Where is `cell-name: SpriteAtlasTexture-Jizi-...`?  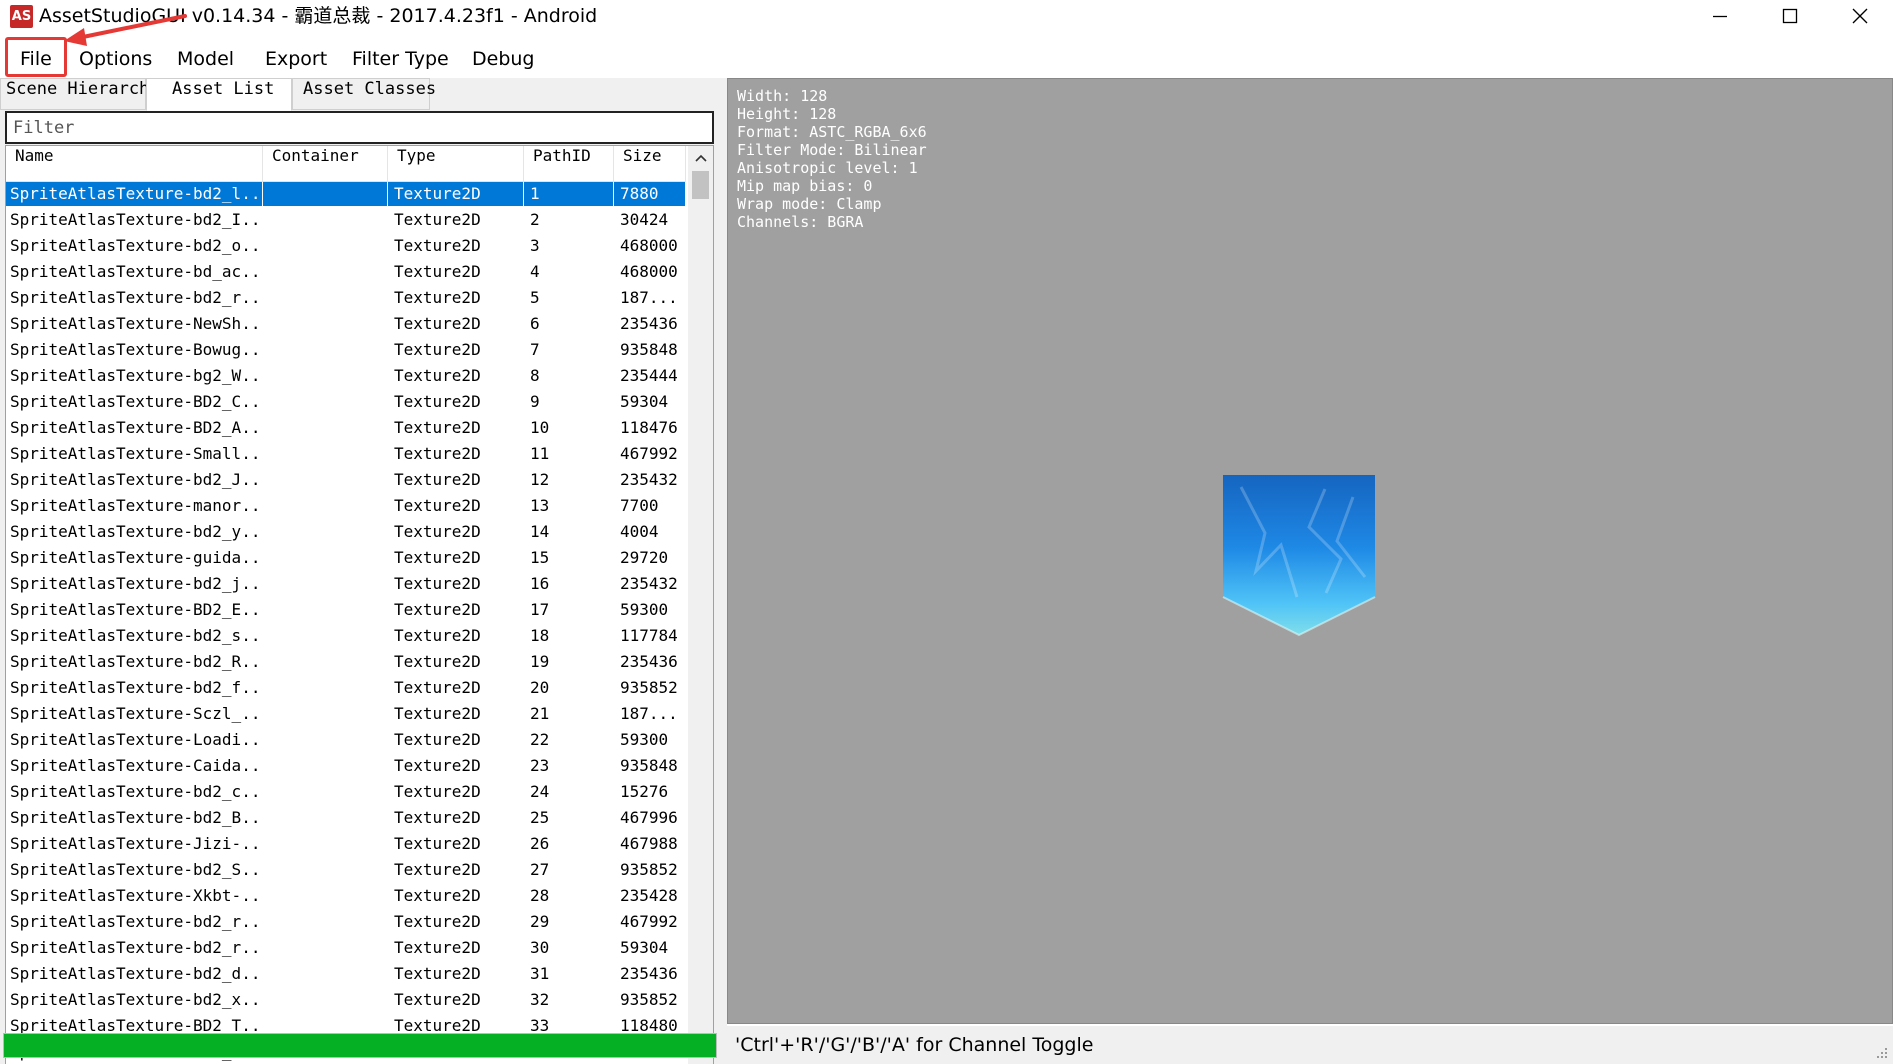
cell-name: SpriteAtlasTexture-Jizi-... is located at coordinates (136, 843).